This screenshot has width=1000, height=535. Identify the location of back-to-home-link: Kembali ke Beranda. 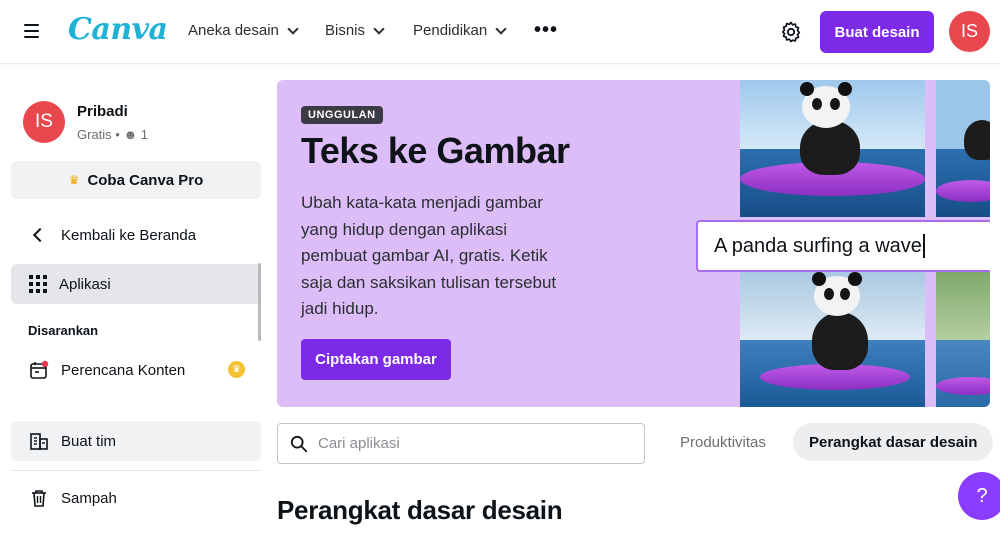
(136, 235).